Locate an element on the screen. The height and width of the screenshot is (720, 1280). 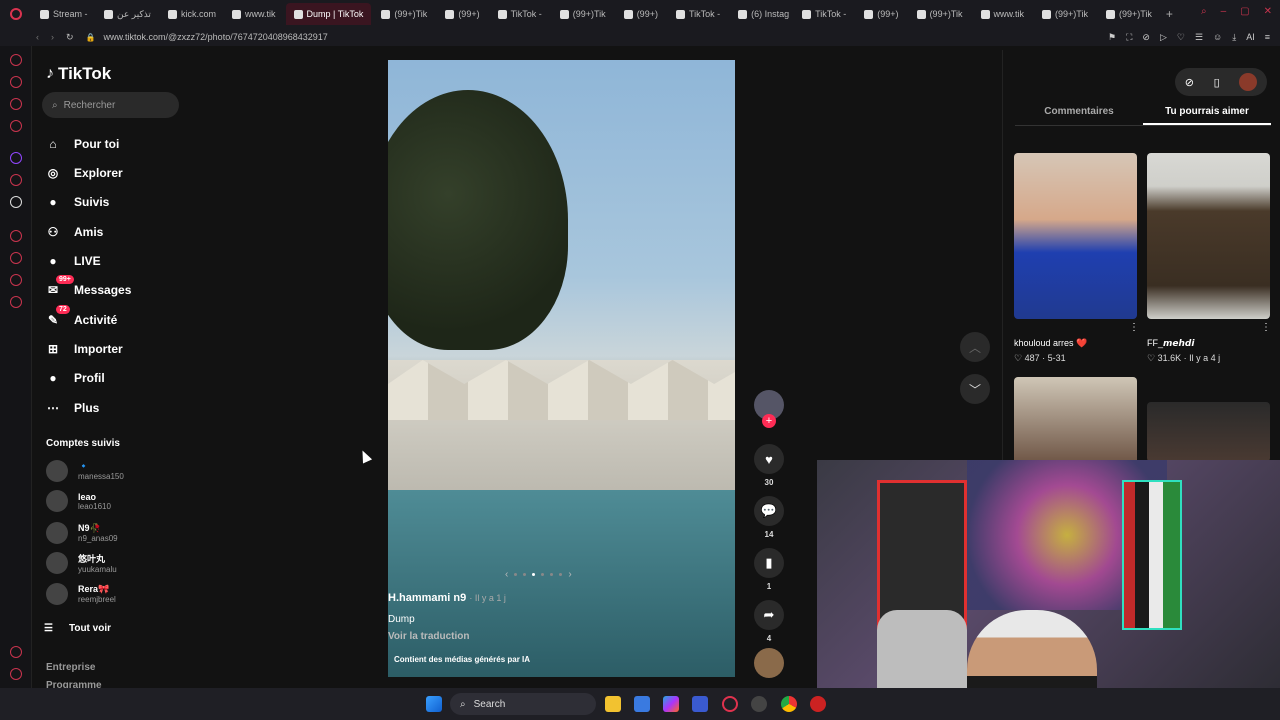
prev-slide-button: ‹ is located at coordinates (506, 574).